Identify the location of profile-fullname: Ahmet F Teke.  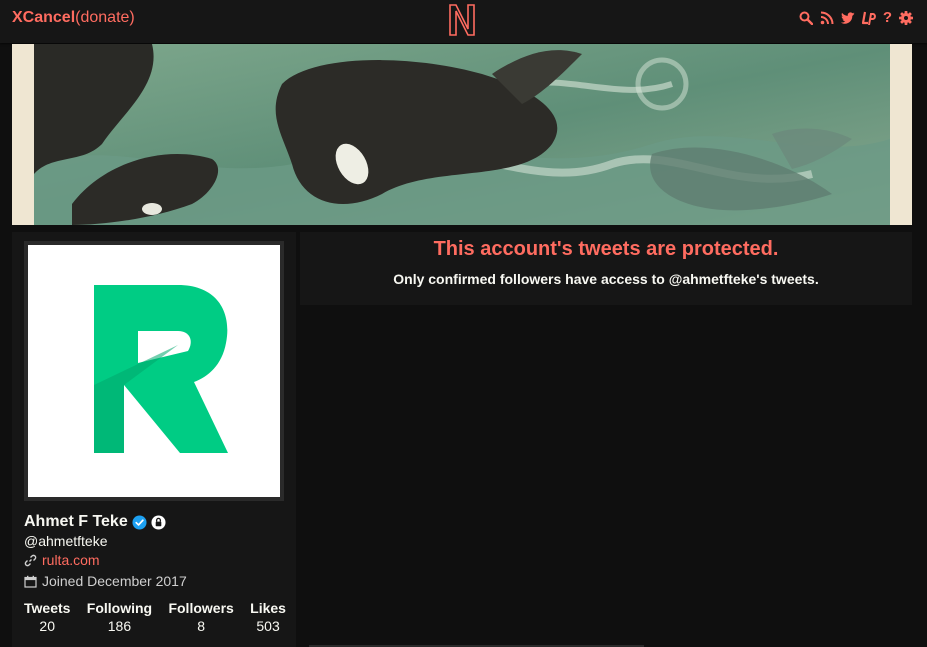
(95, 522).